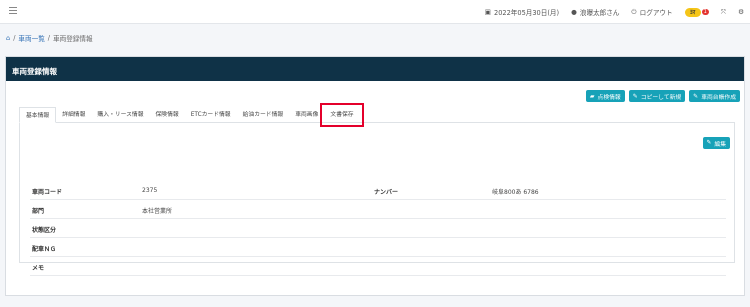  I want to click on tab-etc-card: ETCカード情報, so click(211, 115).